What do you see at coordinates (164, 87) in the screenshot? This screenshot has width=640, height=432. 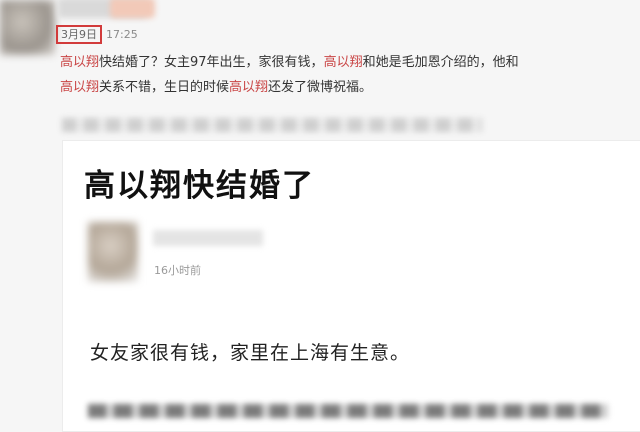 I see `post-text-segment: 关系不错，生日的时候` at bounding box center [164, 87].